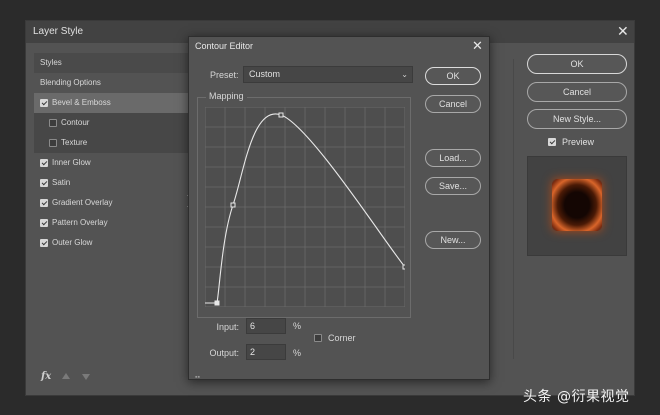  Describe the element at coordinates (224, 46) in the screenshot. I see `contour-editor-title: Contour Editor` at that location.